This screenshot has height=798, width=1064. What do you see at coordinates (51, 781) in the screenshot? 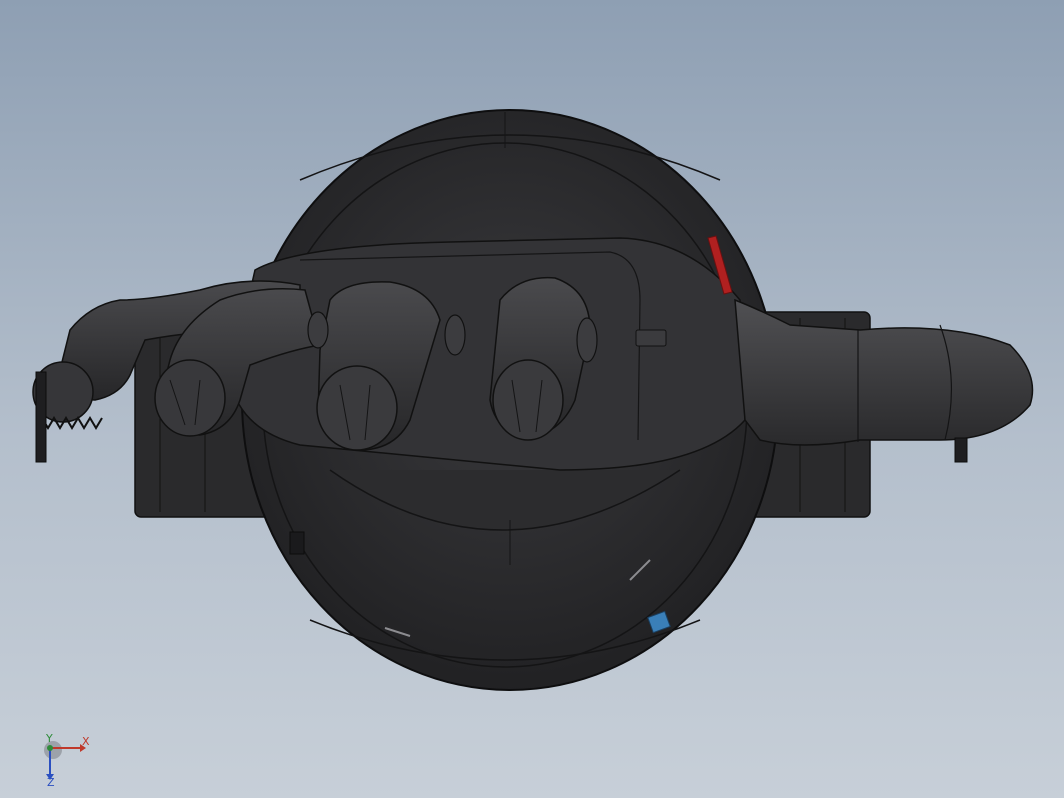
I see `z-axis-label: Z` at bounding box center [51, 781].